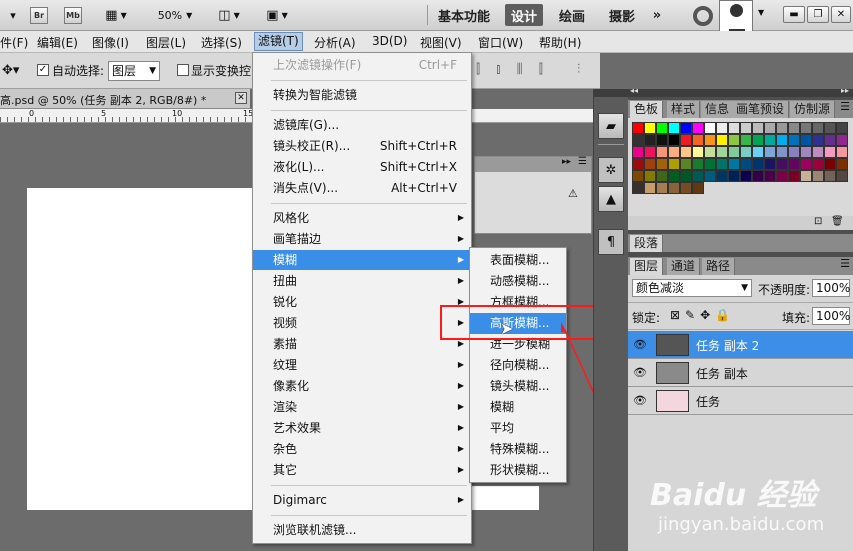 This screenshot has height=551, width=853. I want to click on tab-paragraph: 段落, so click(647, 243).